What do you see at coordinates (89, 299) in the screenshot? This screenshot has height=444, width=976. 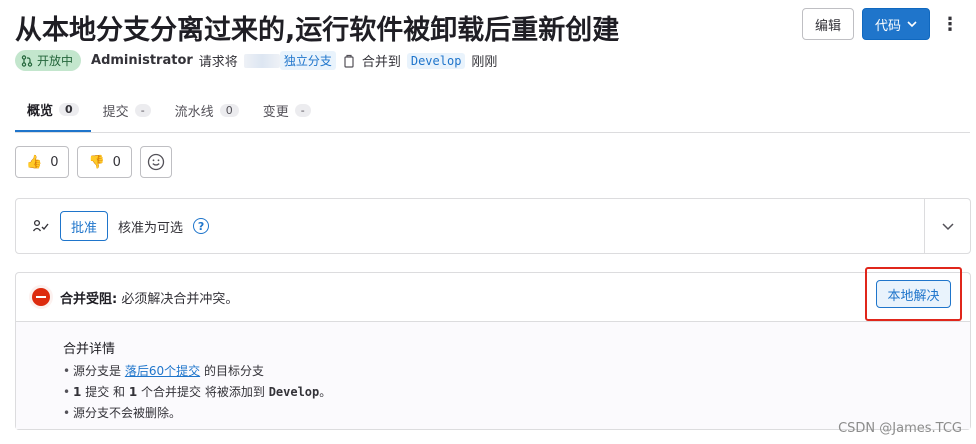 I see `blocked-title: 合并受阻:` at bounding box center [89, 299].